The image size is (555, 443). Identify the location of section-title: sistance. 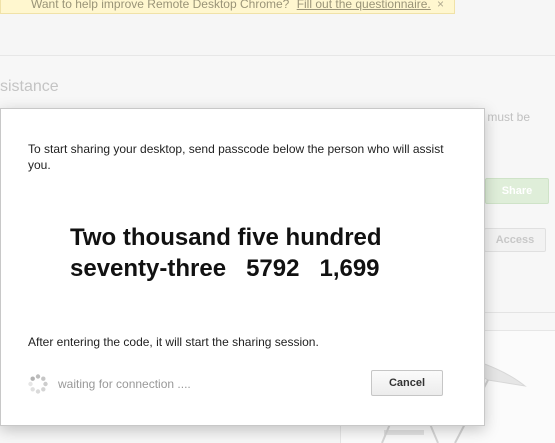
(29, 86).